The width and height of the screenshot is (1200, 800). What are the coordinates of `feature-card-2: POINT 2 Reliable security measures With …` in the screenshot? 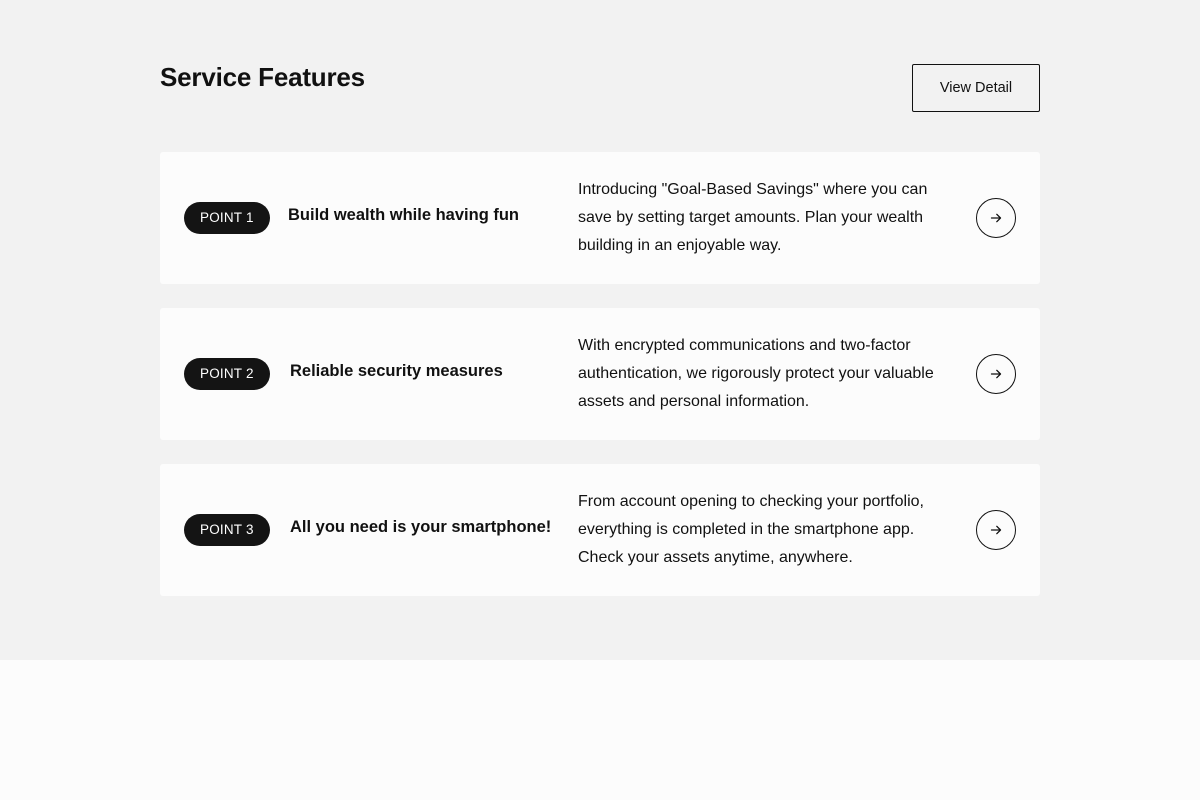 It's located at (600, 374).